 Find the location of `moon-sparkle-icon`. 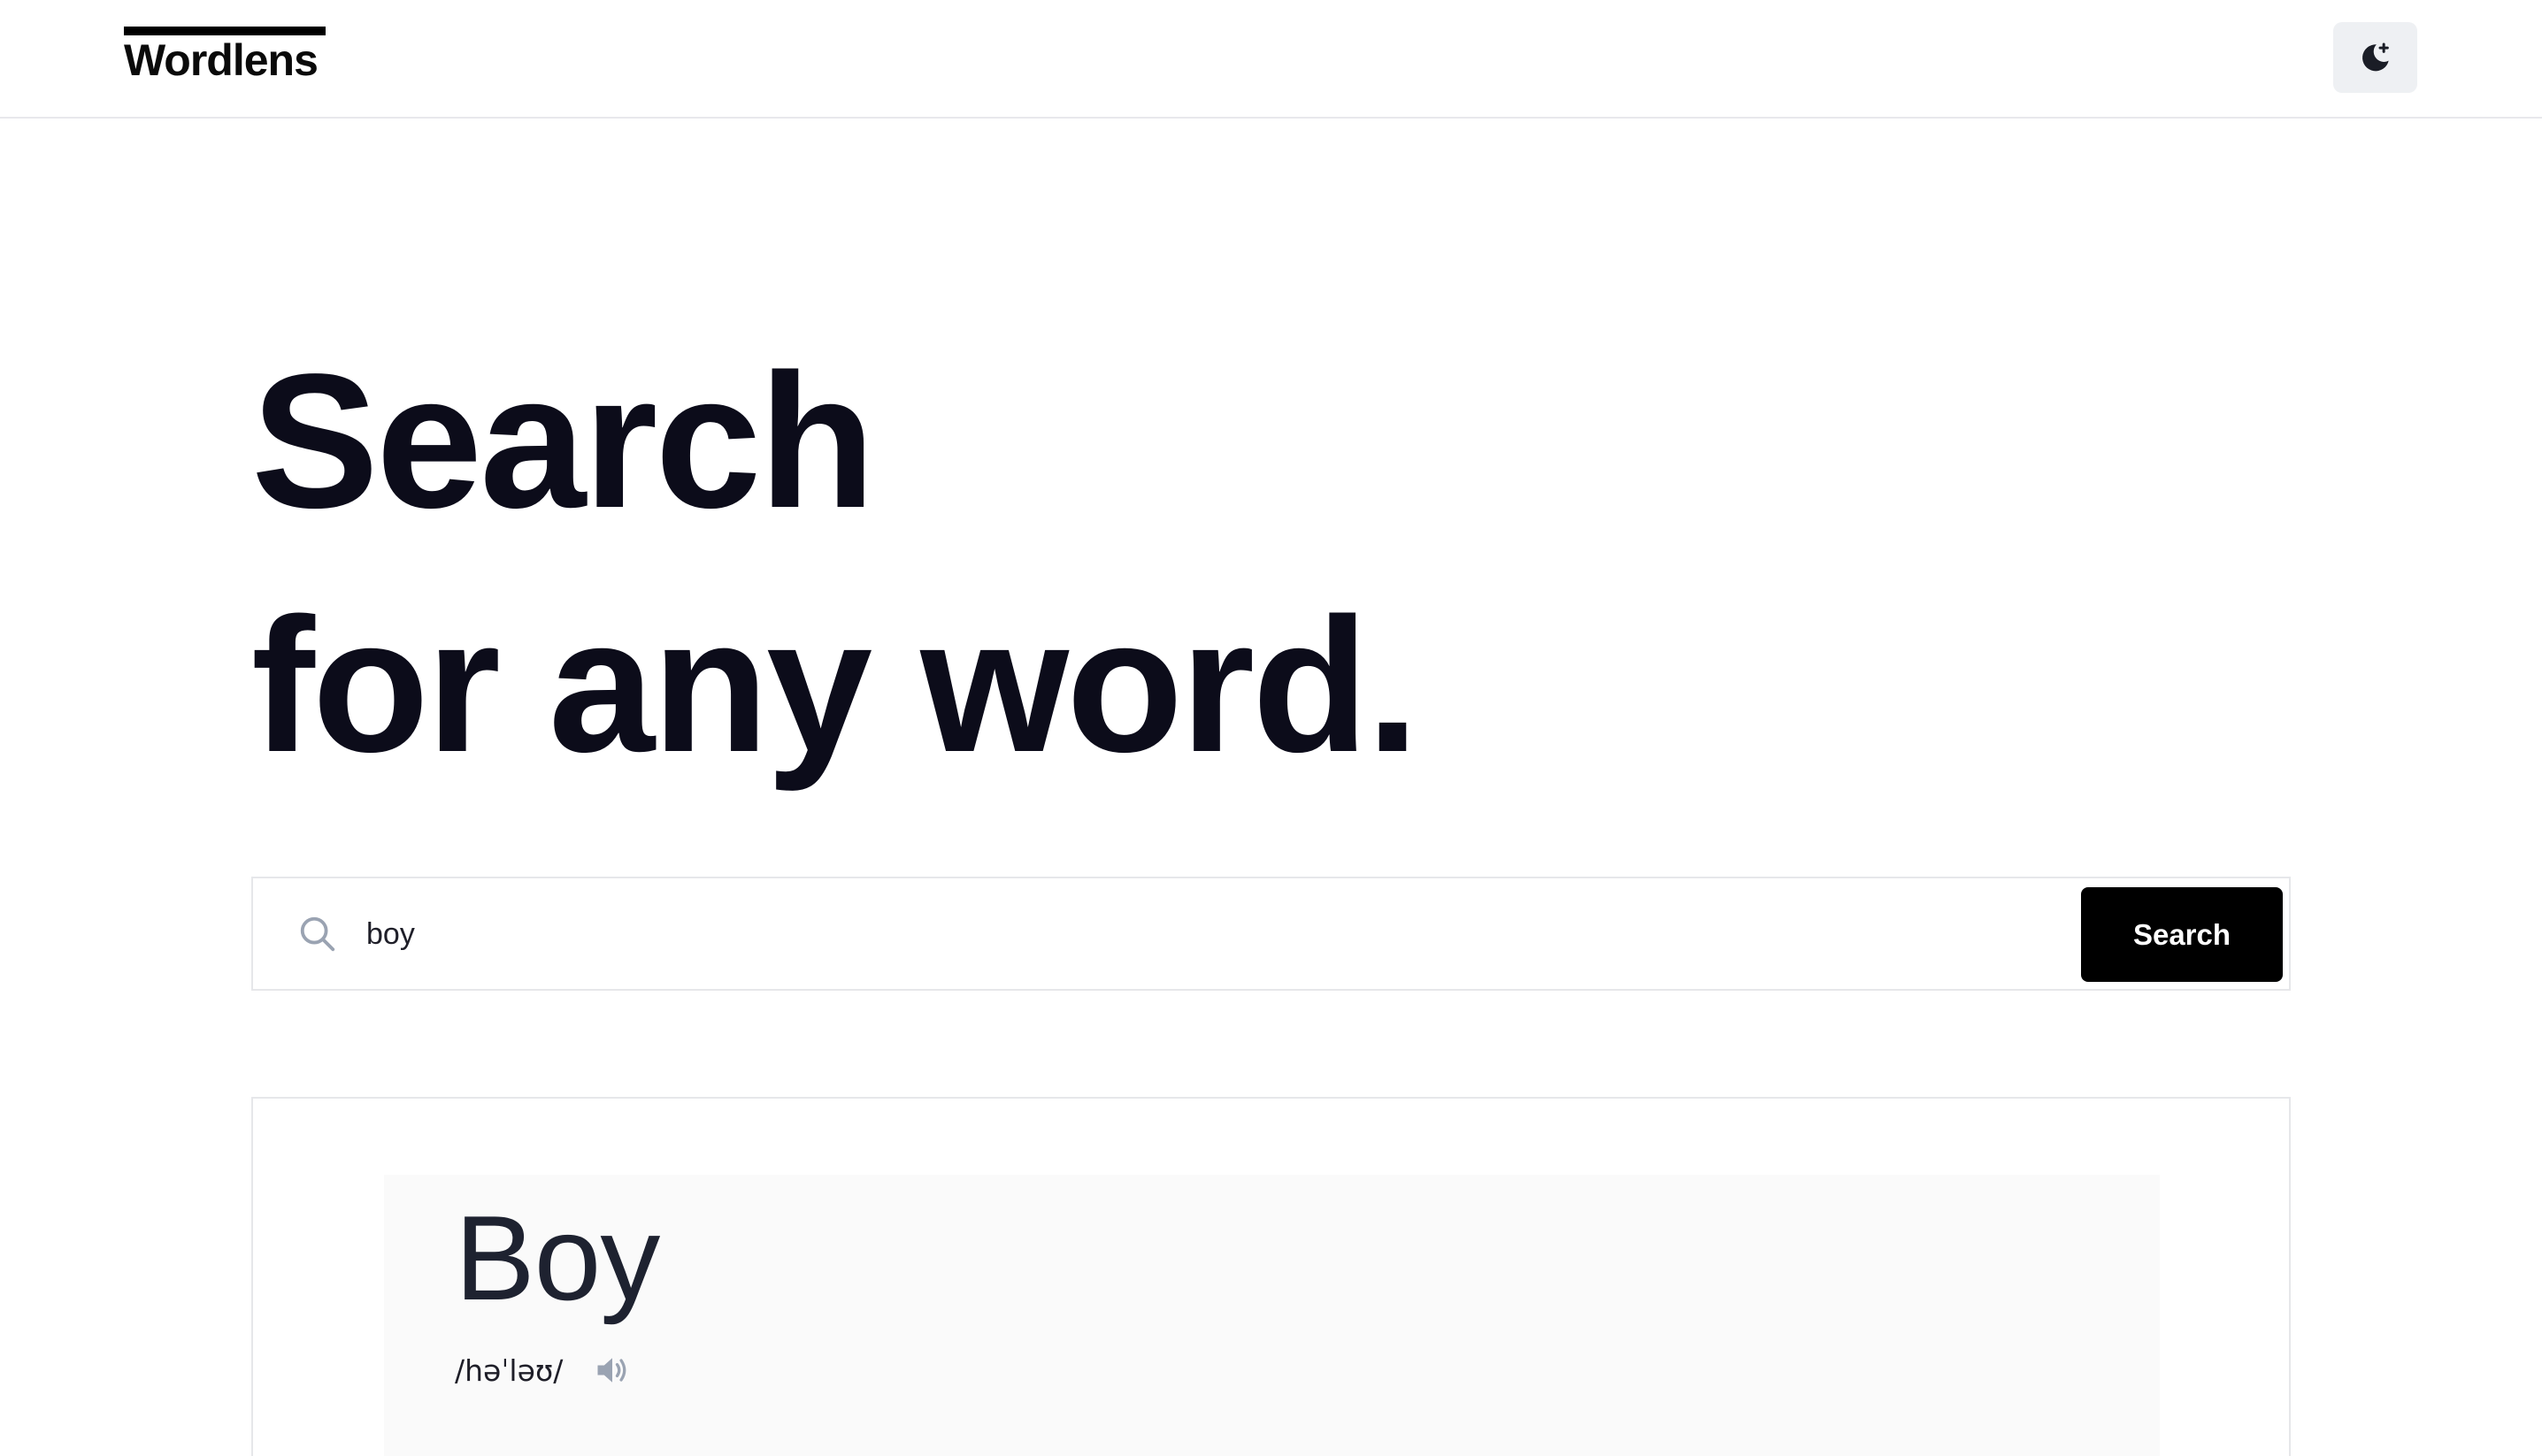

moon-sparkle-icon is located at coordinates (2375, 57).